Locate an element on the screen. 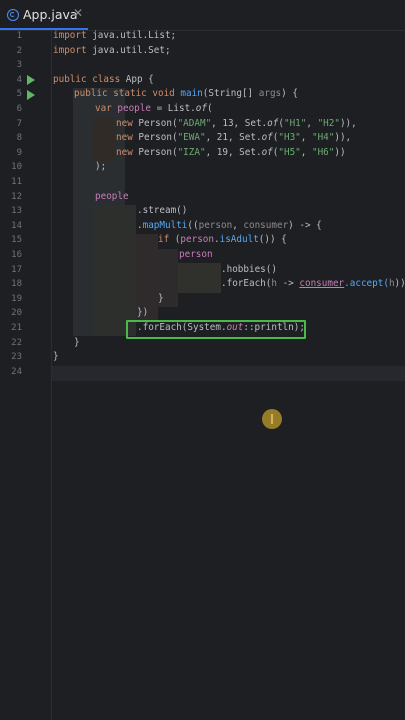 Image resolution: width=405 pixels, height=720 pixels. line-number: 4 is located at coordinates (19, 79).